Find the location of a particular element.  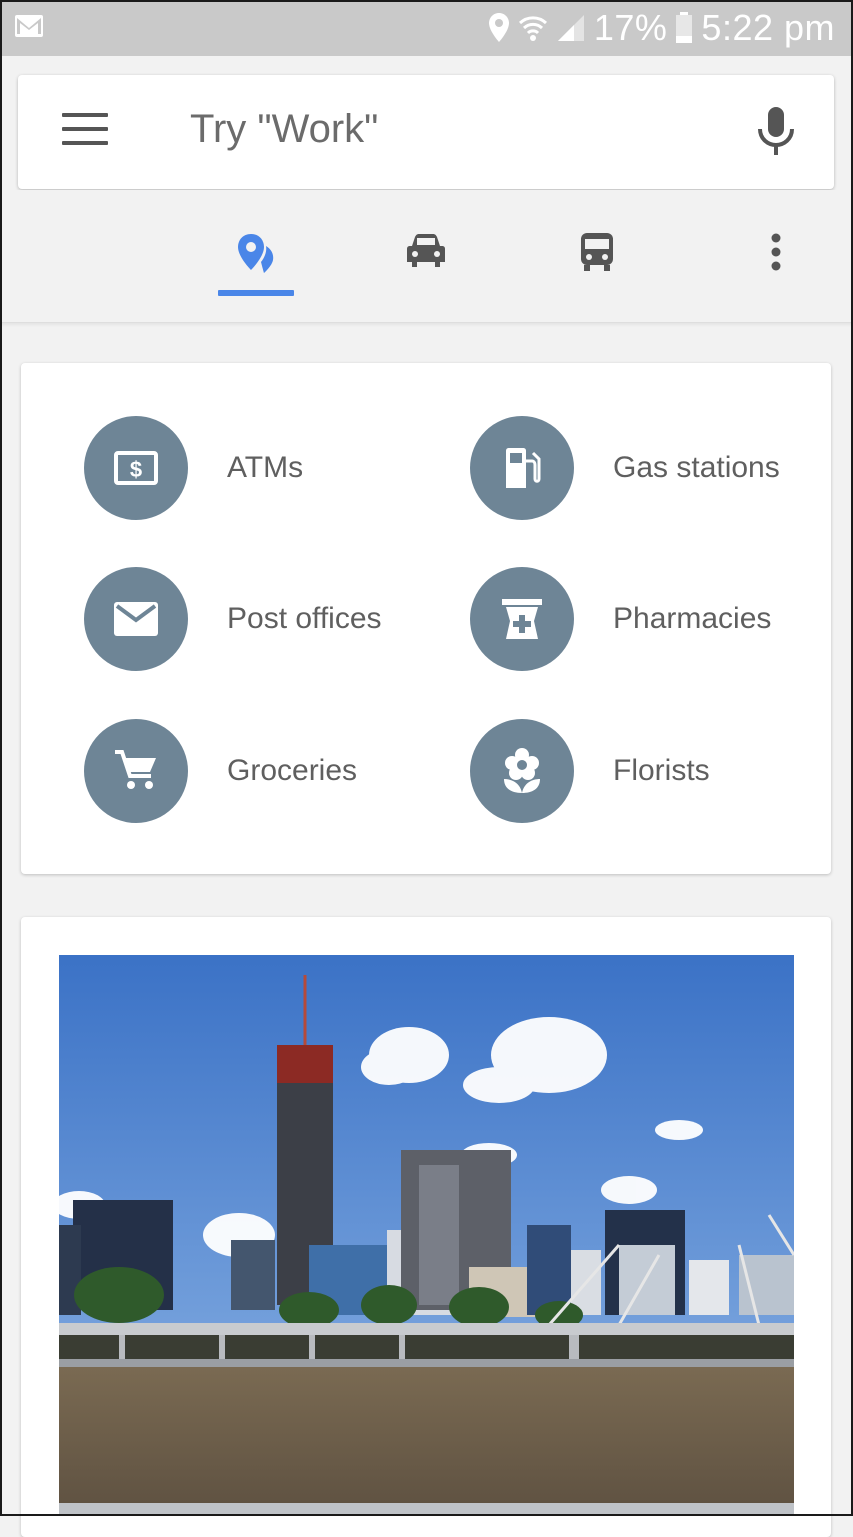

search-box: Try "Work" is located at coordinates (426, 132).